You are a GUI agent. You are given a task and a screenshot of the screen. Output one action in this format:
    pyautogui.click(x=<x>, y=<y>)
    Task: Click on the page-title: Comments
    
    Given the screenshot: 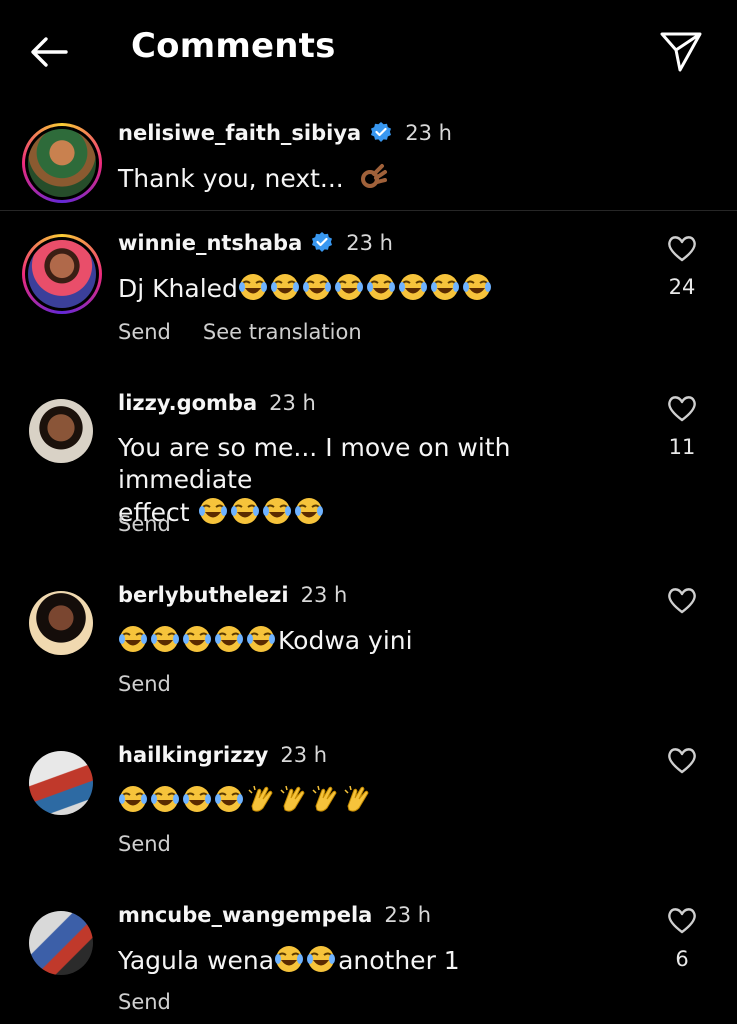 What is the action you would take?
    pyautogui.click(x=233, y=46)
    